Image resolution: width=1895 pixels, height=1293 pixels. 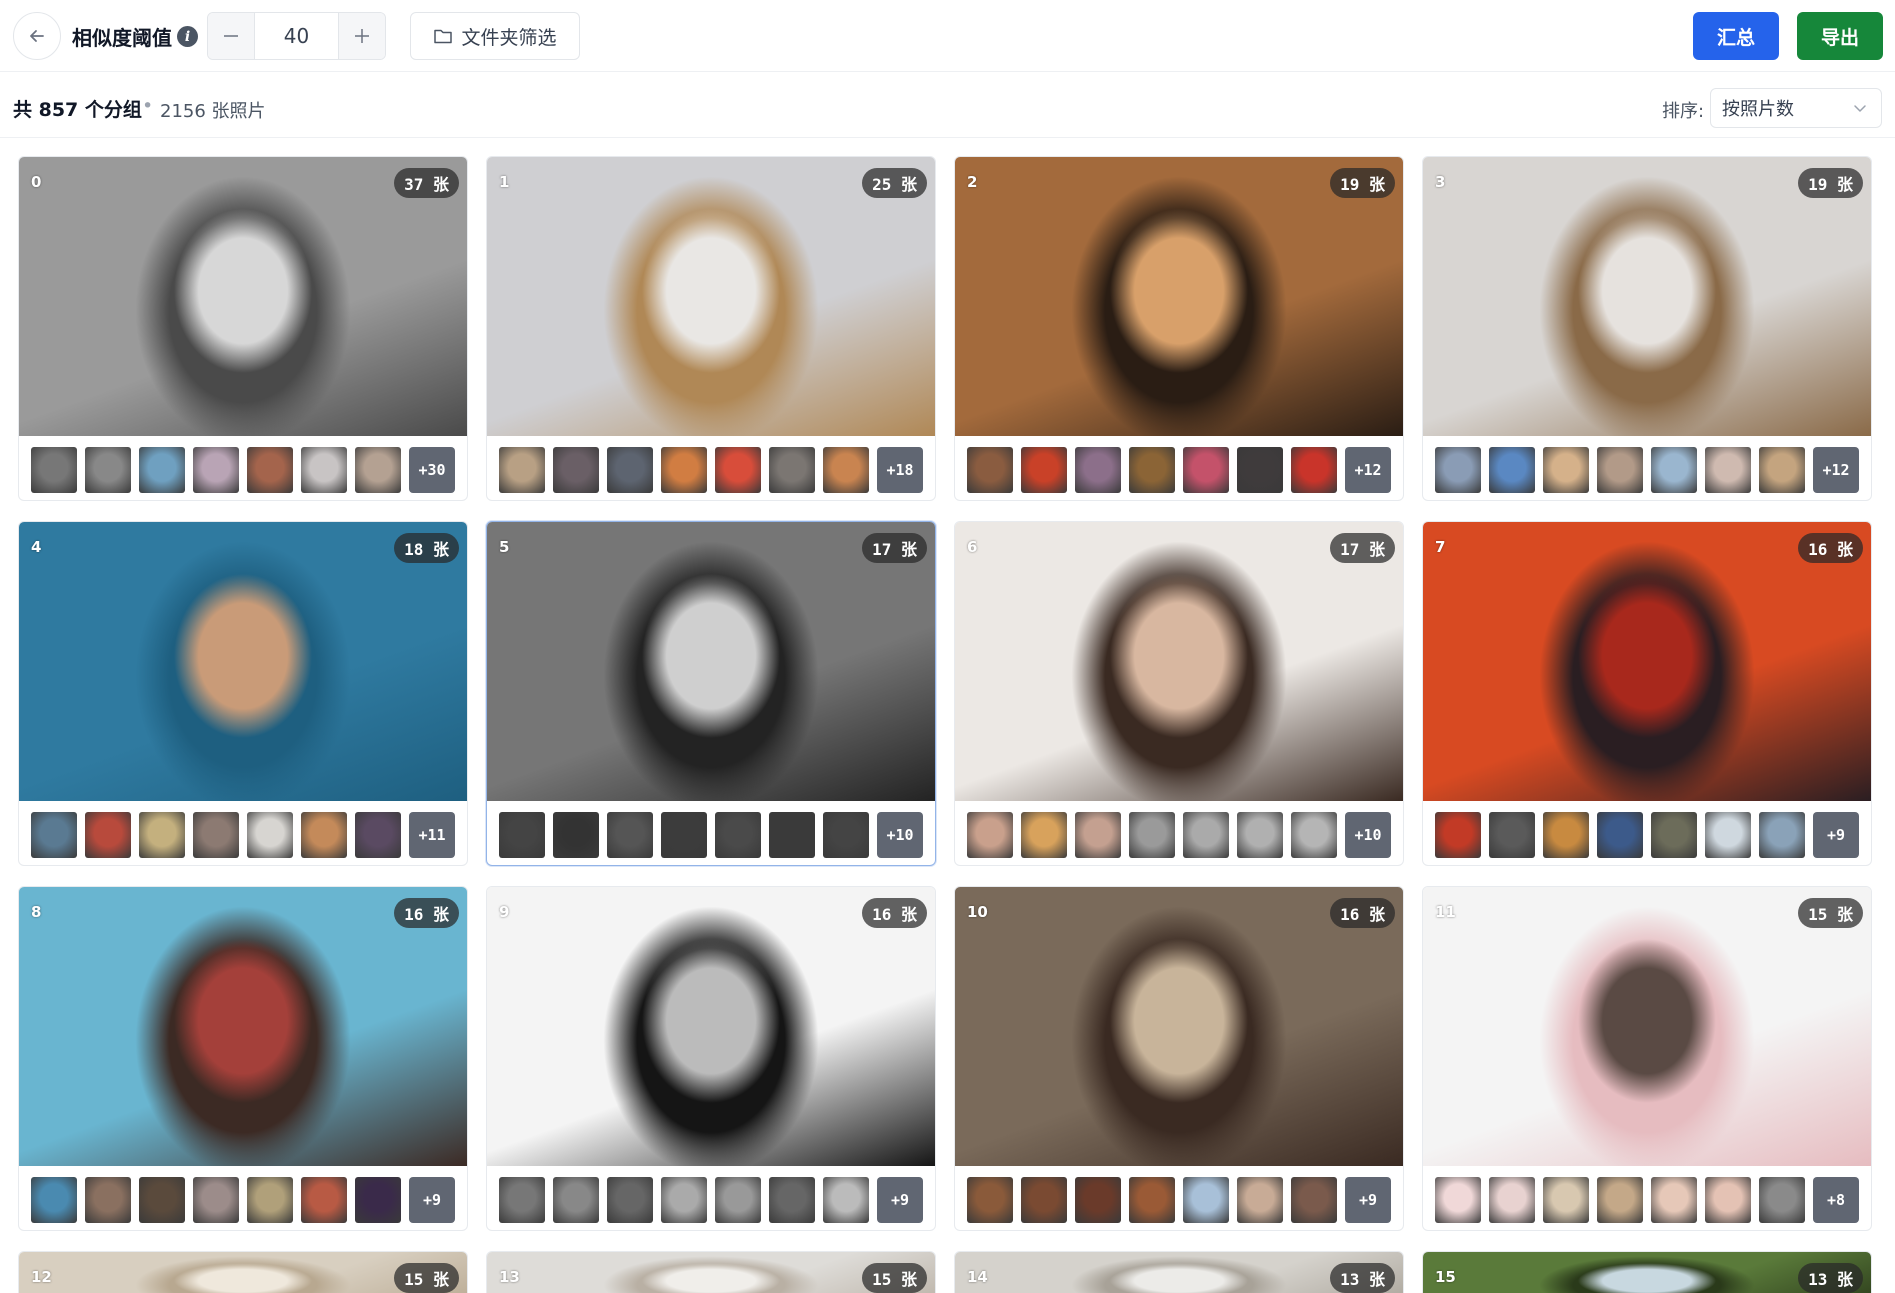 I want to click on folder-filter-button: 文件夹筛选, so click(x=495, y=36).